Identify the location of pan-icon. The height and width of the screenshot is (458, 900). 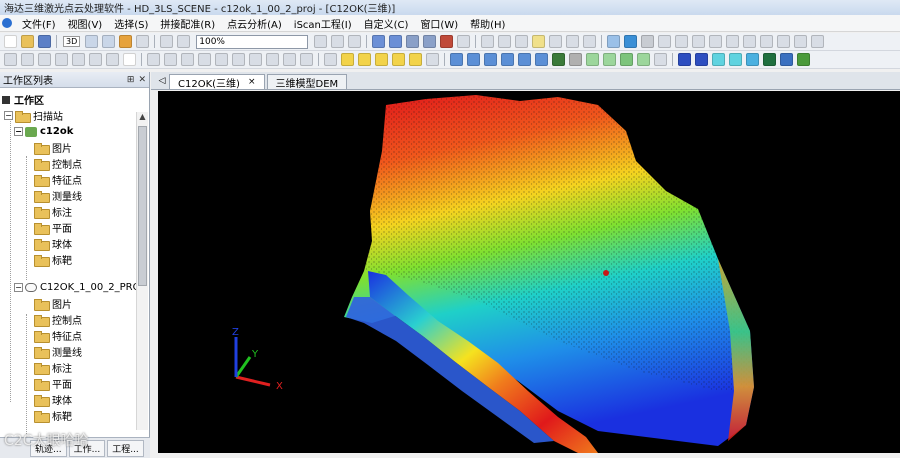
(396, 41).